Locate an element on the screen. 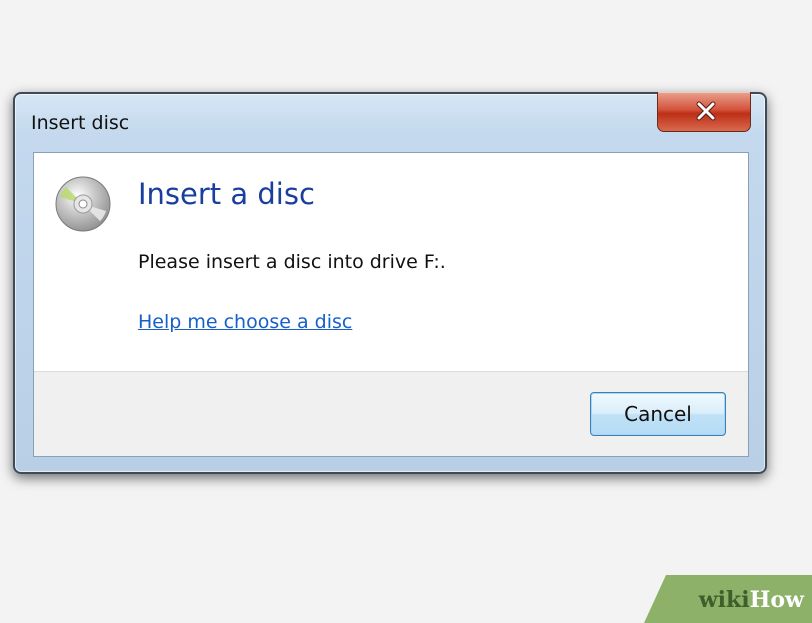 Image resolution: width=812 pixels, height=623 pixels. dialog-message: Please insert a disc into drive F:. is located at coordinates (292, 262).